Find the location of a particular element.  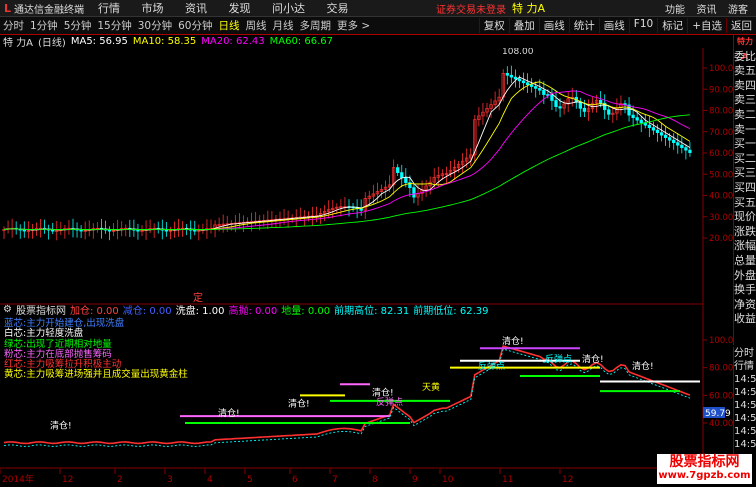

legend-yellow: 黄芯:主力吸筹进场强并且成交量出现黄金柱 is located at coordinates (96, 375).